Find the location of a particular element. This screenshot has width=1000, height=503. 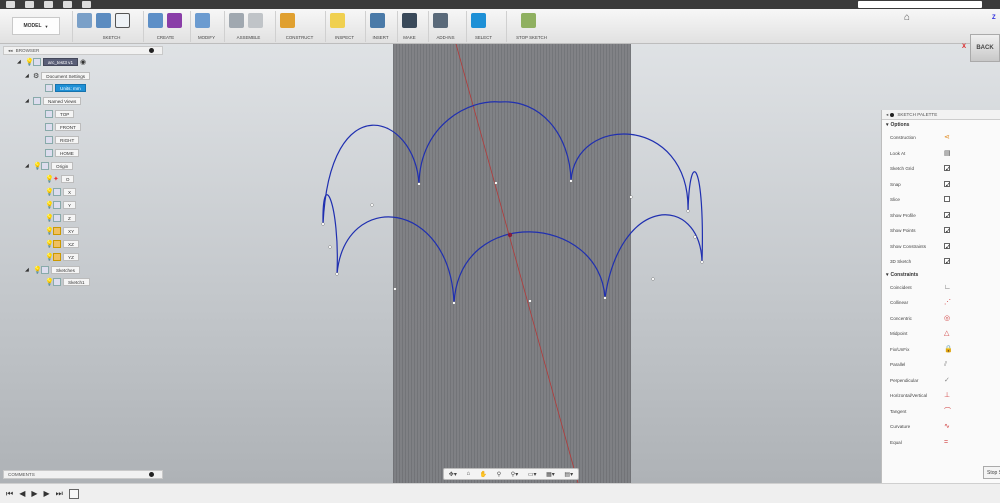

home-view-icon: ⌂ is located at coordinates (907, 17).